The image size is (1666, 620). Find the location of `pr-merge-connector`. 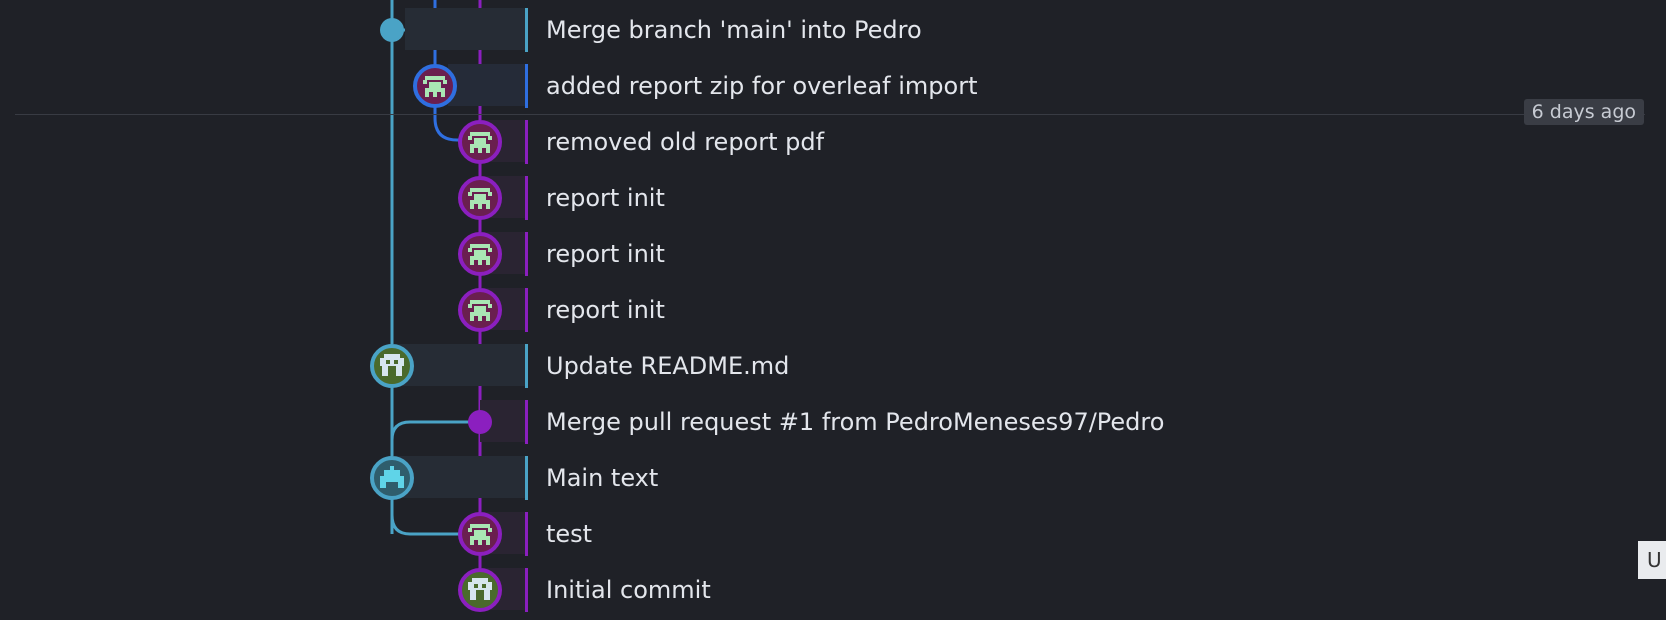

pr-merge-connector is located at coordinates (435, 430).